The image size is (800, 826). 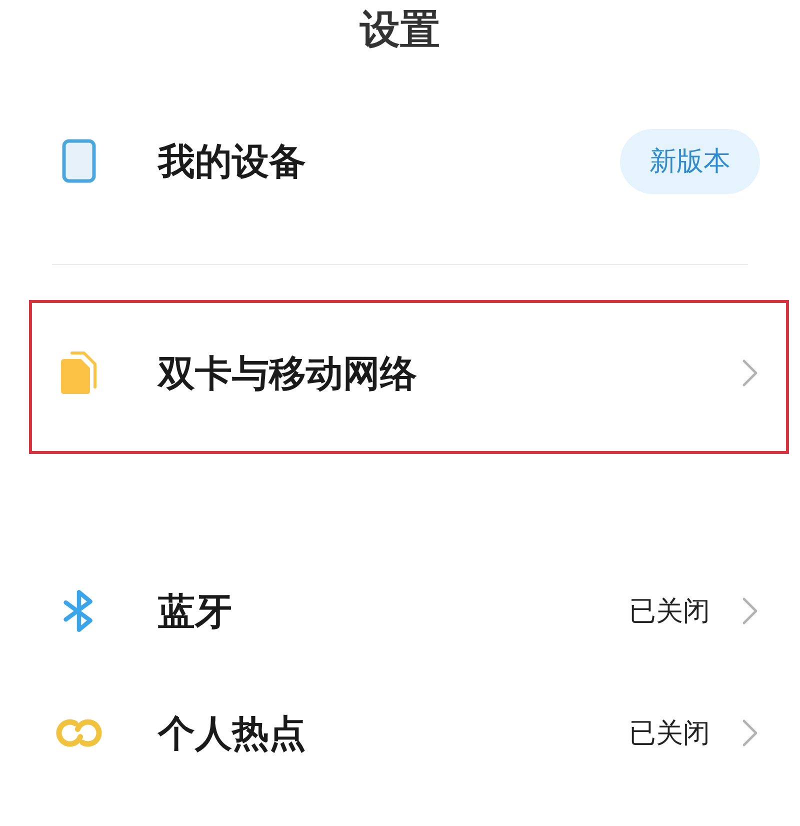 What do you see at coordinates (400, 30) in the screenshot?
I see `page-title: 设置` at bounding box center [400, 30].